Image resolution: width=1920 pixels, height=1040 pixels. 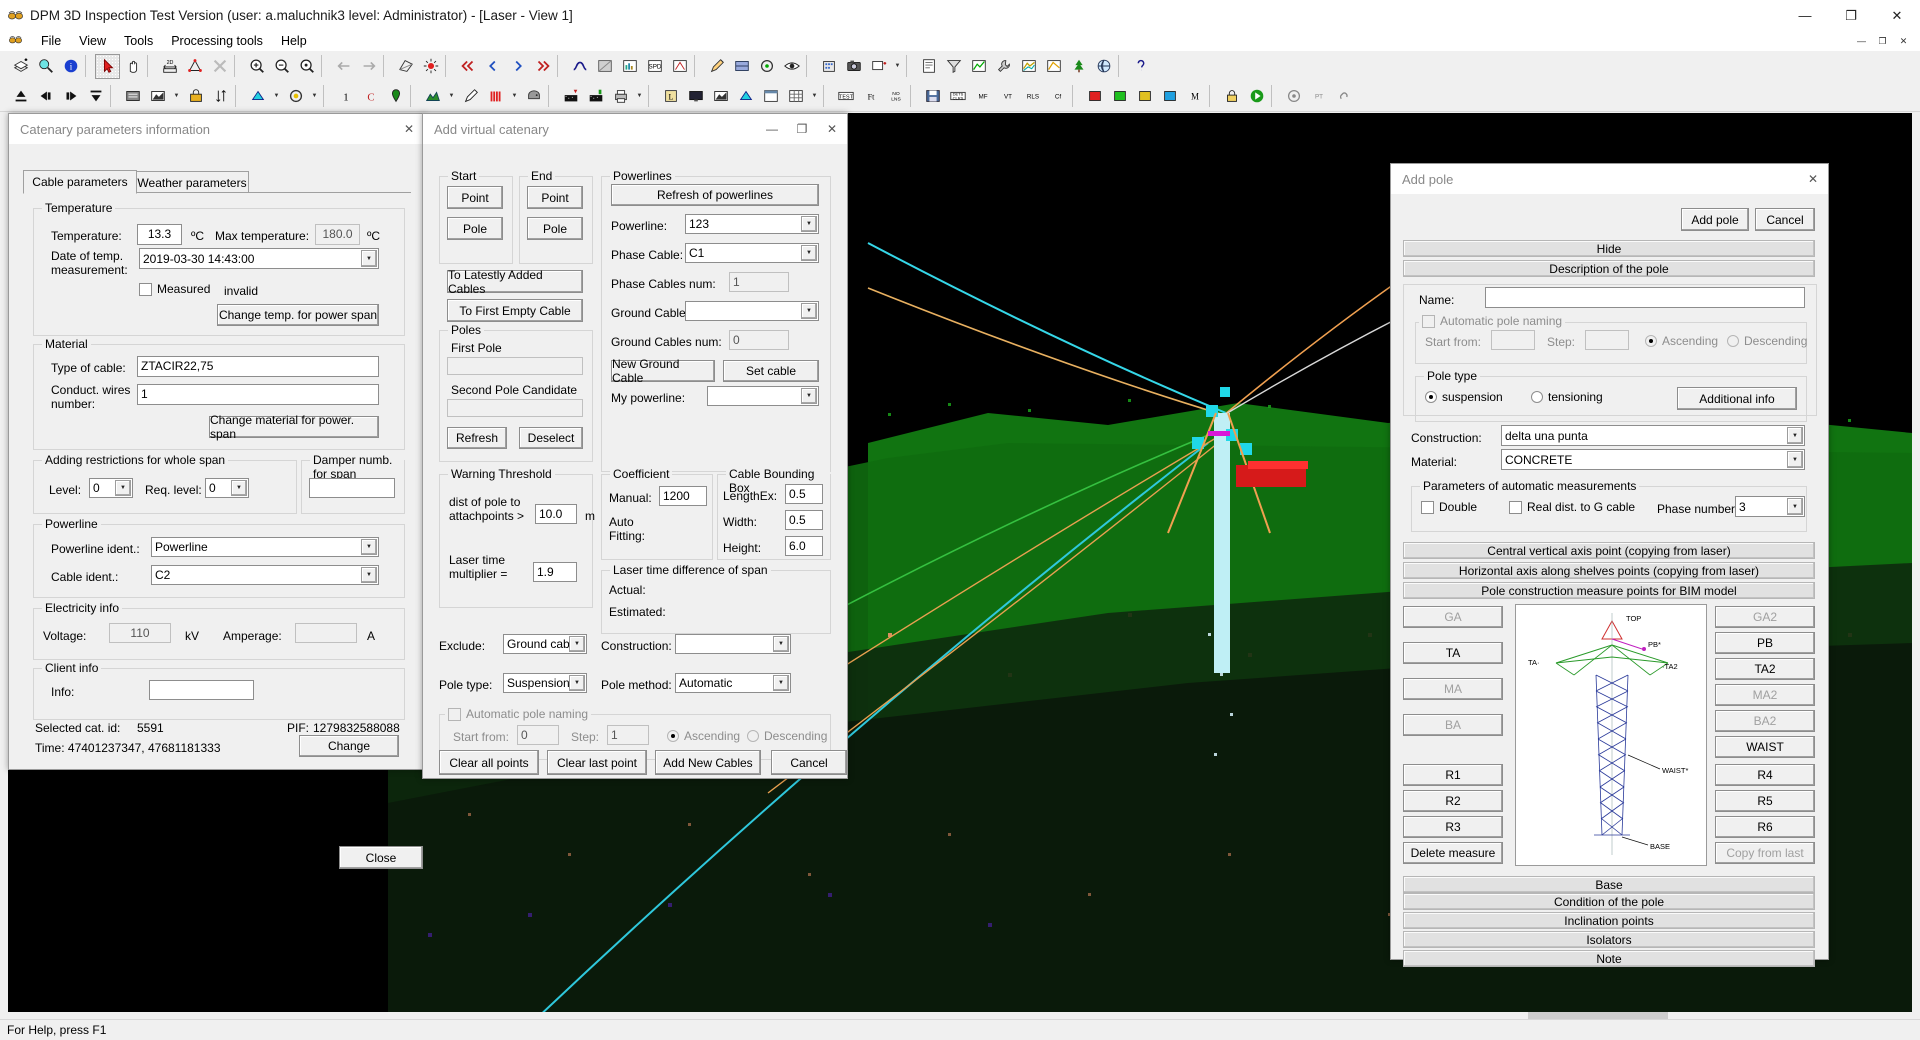 I want to click on delete-measure-button: Delete measure, so click(x=1453, y=853).